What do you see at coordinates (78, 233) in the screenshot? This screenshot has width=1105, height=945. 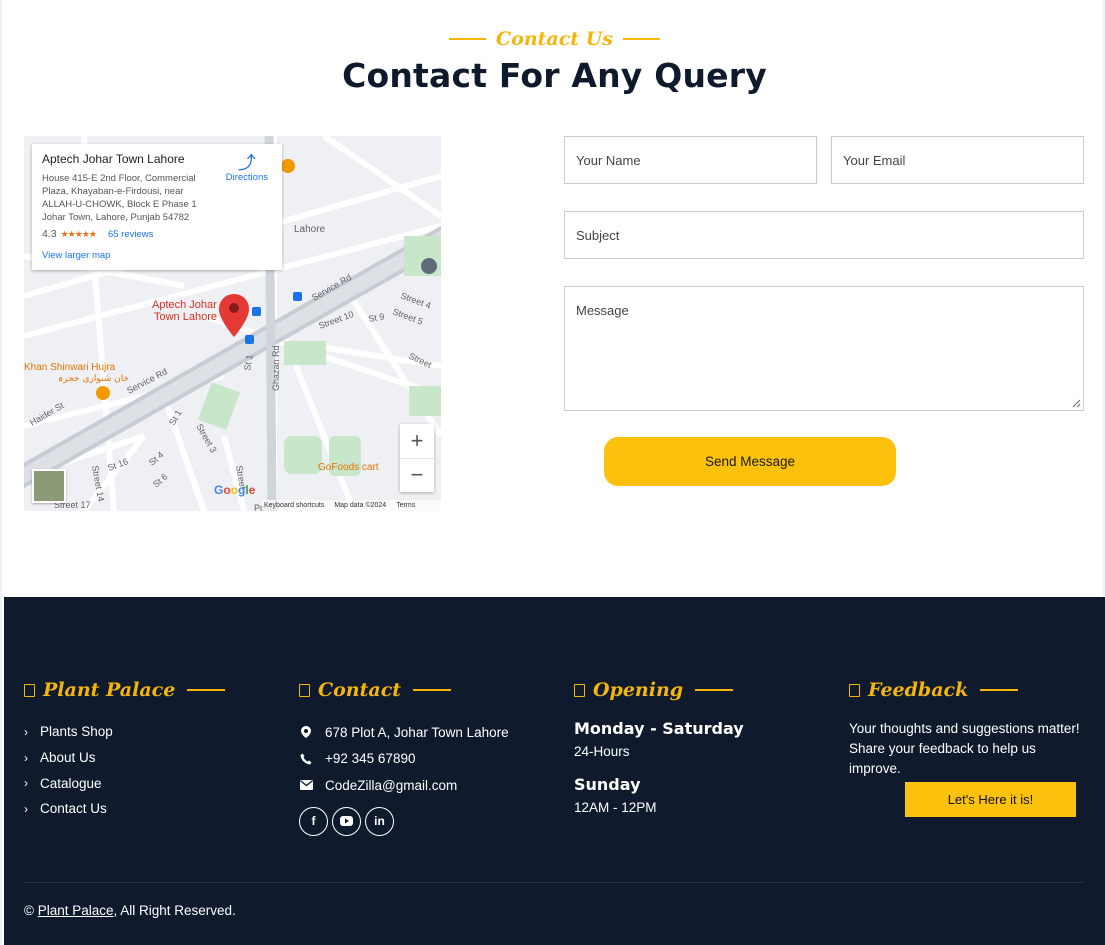 I see `rating-stars: ★★★★★` at bounding box center [78, 233].